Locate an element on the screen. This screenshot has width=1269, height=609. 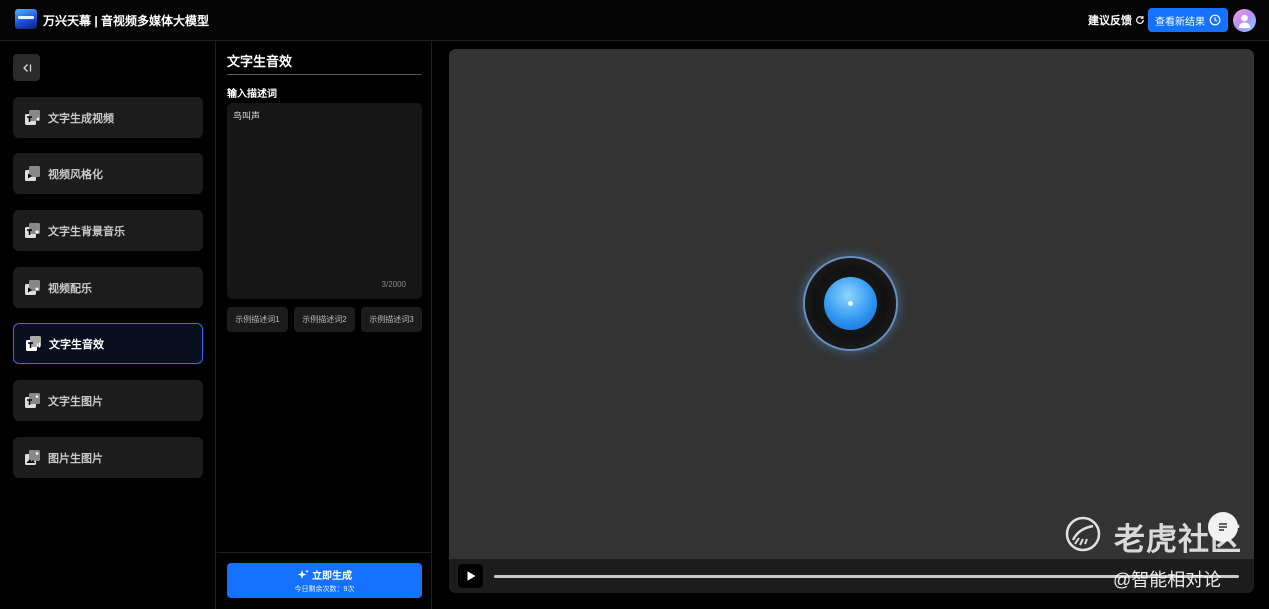
vinyl-disc is located at coordinates (850, 303).